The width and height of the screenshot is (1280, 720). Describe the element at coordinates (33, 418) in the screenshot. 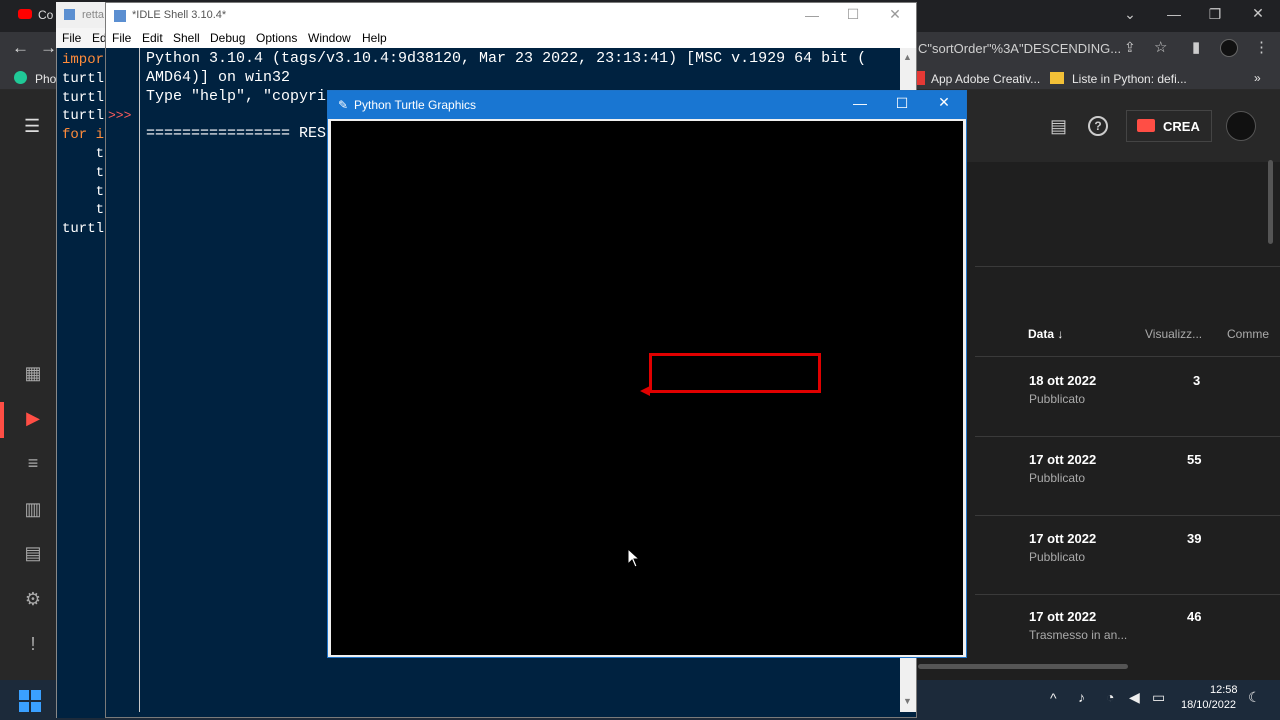

I see `content-icon: ▶` at that location.